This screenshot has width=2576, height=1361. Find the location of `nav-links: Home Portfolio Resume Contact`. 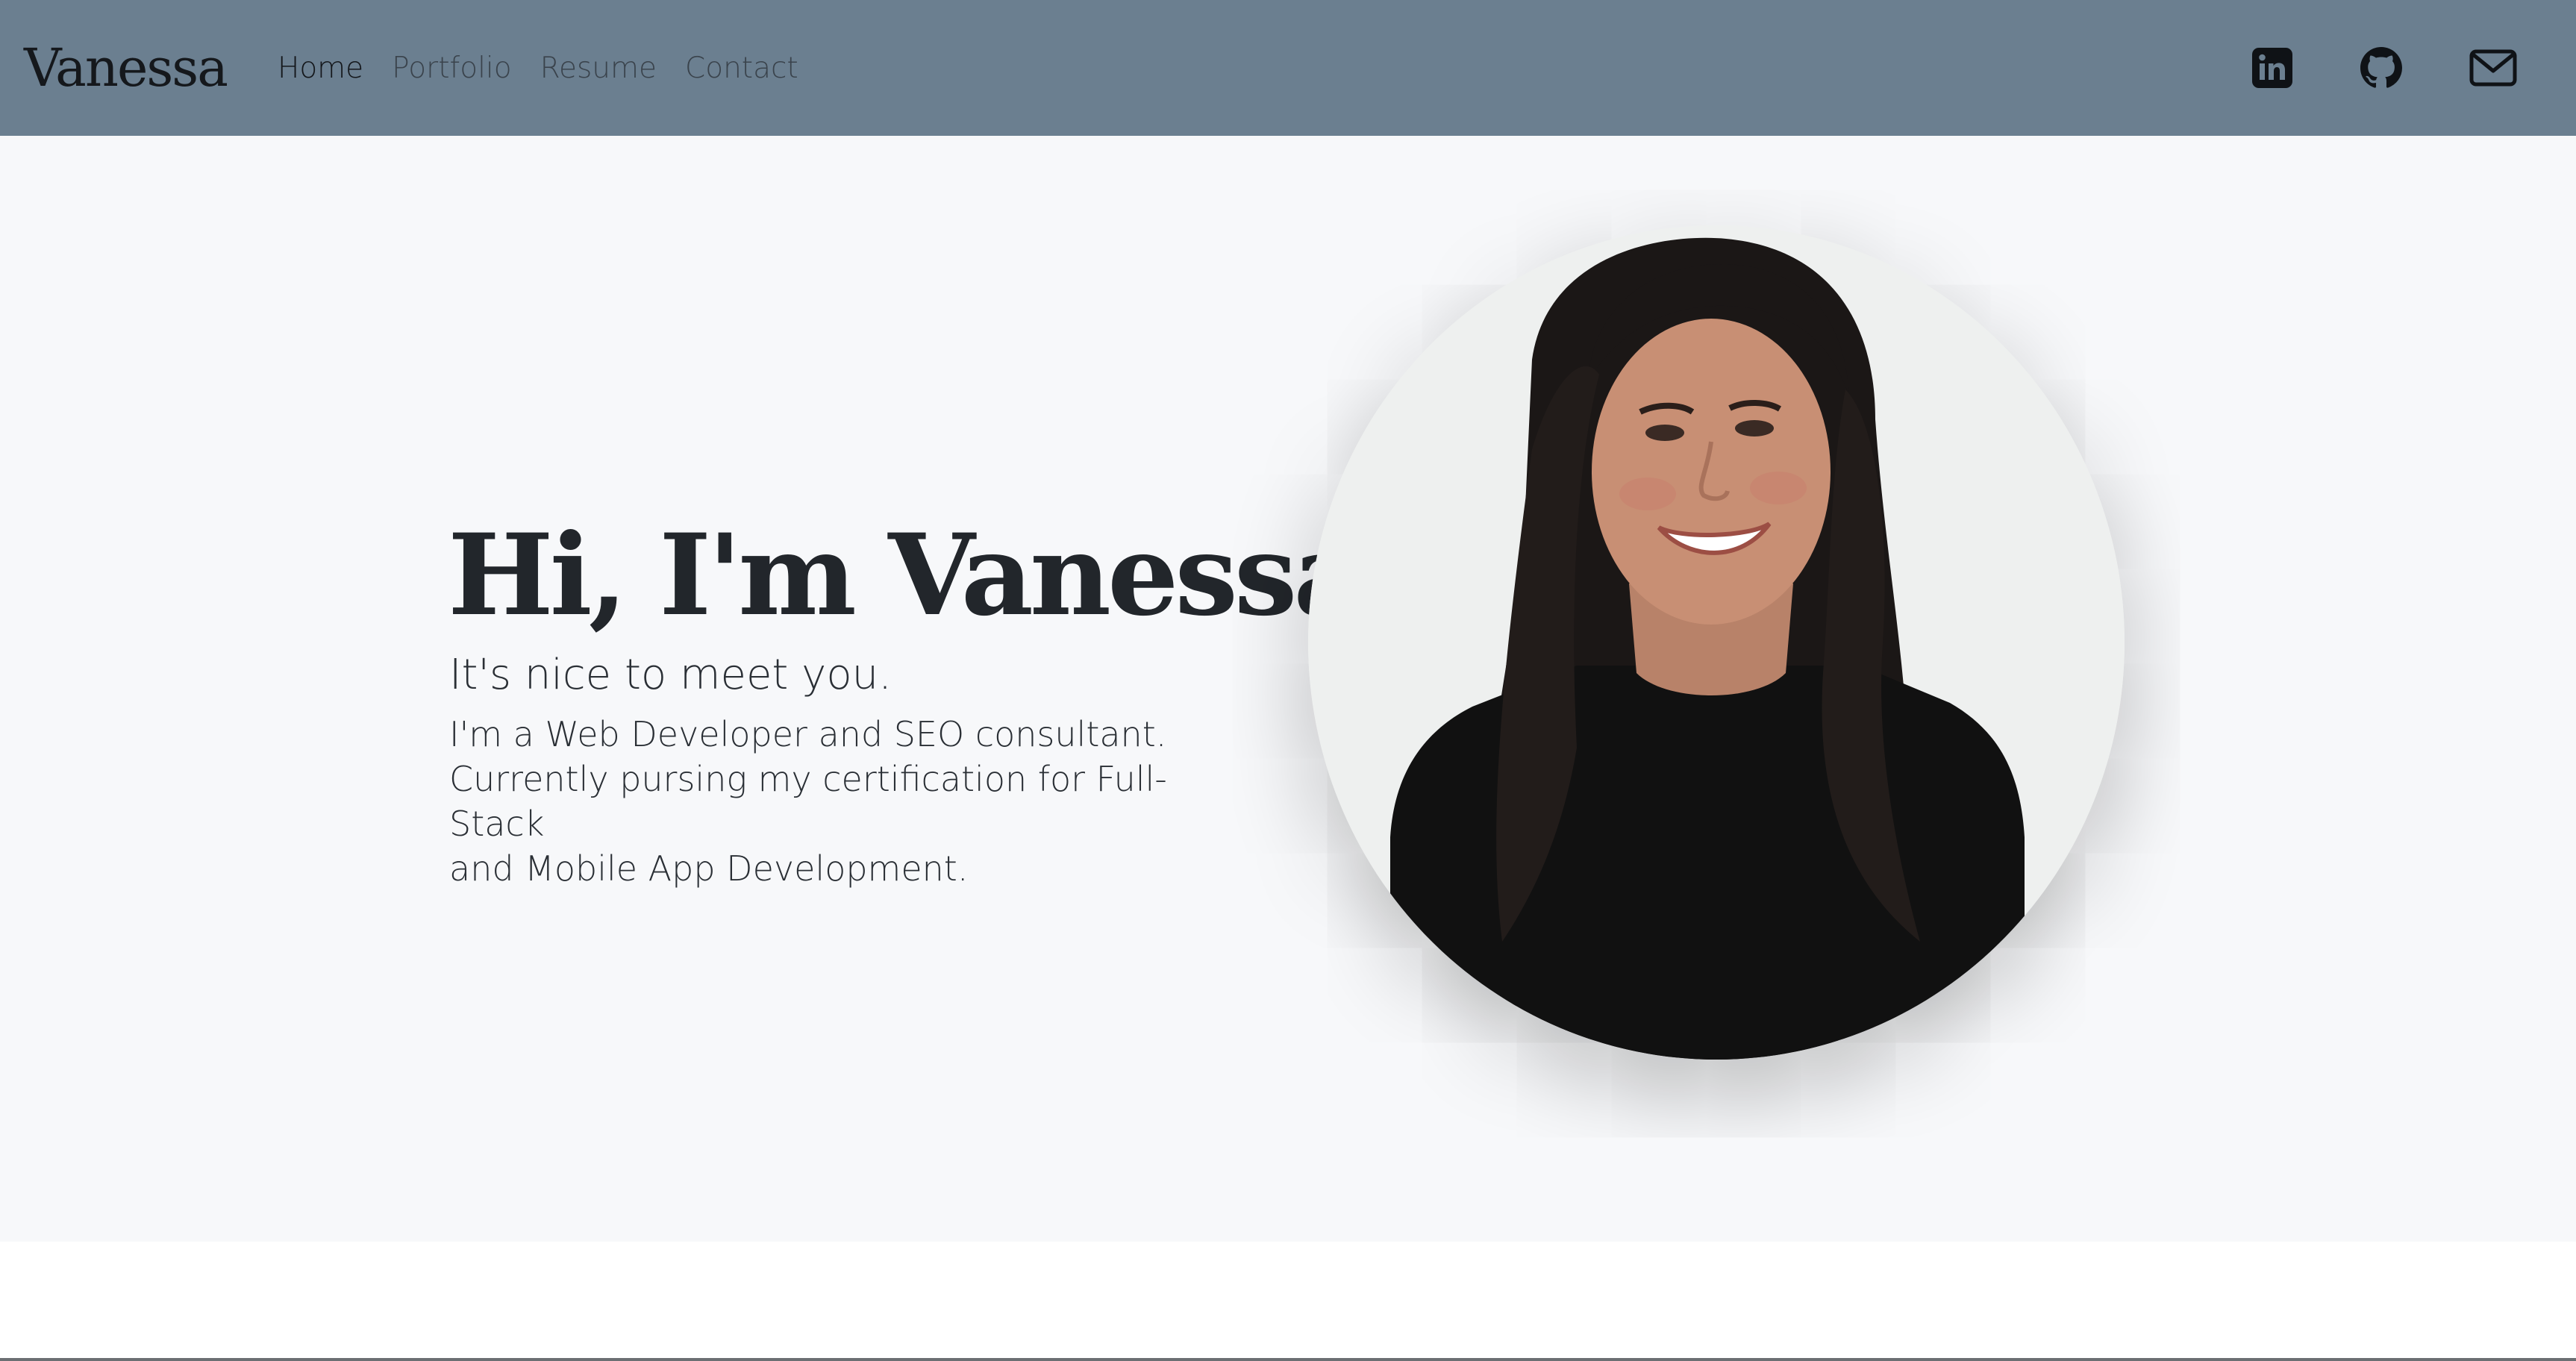

nav-links: Home Portfolio Resume Contact is located at coordinates (552, 68).